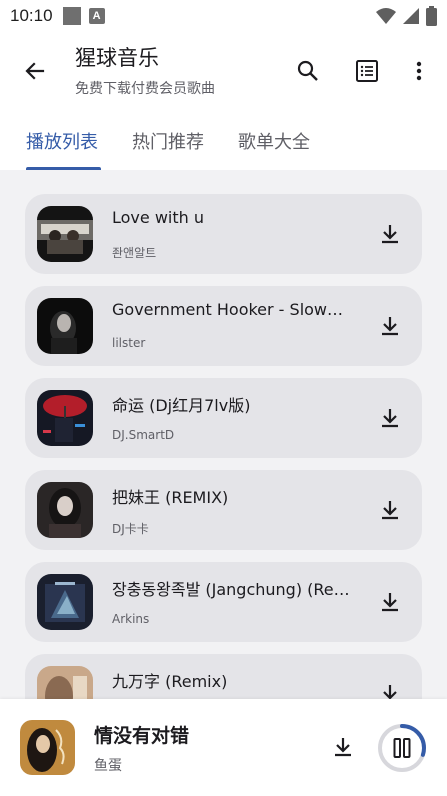 This screenshot has height=796, width=447. Describe the element at coordinates (223, 71) in the screenshot. I see `app-bar: 猩球音乐 免费下载付费会员歌曲` at that location.